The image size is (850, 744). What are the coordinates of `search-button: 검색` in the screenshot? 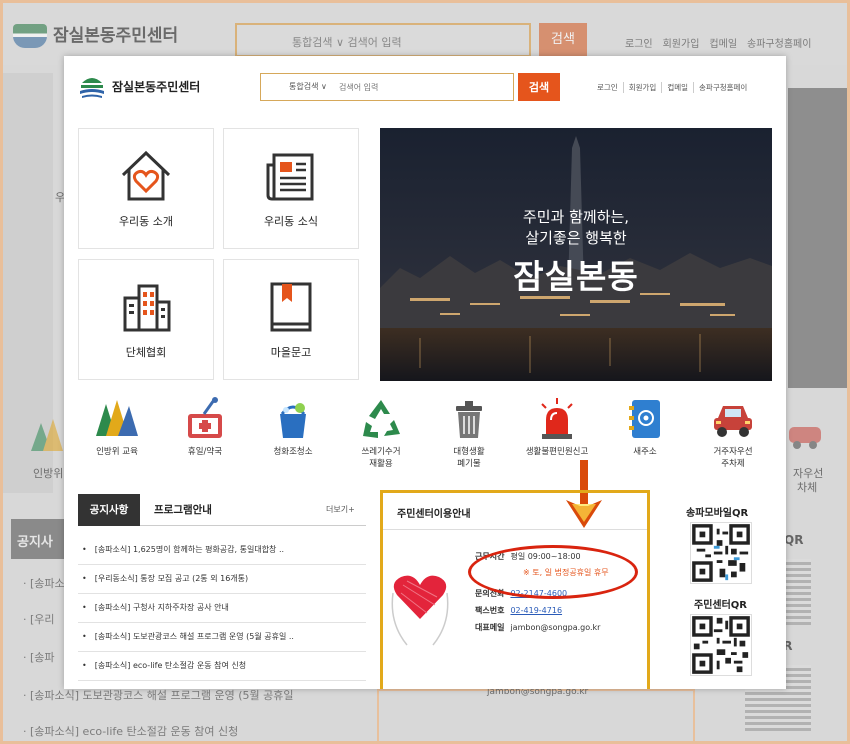 It's located at (539, 87).